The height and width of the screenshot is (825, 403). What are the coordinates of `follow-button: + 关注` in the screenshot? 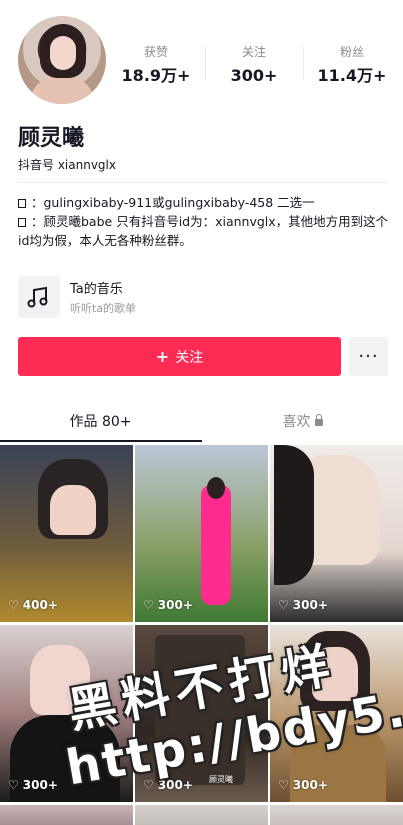 It's located at (179, 356).